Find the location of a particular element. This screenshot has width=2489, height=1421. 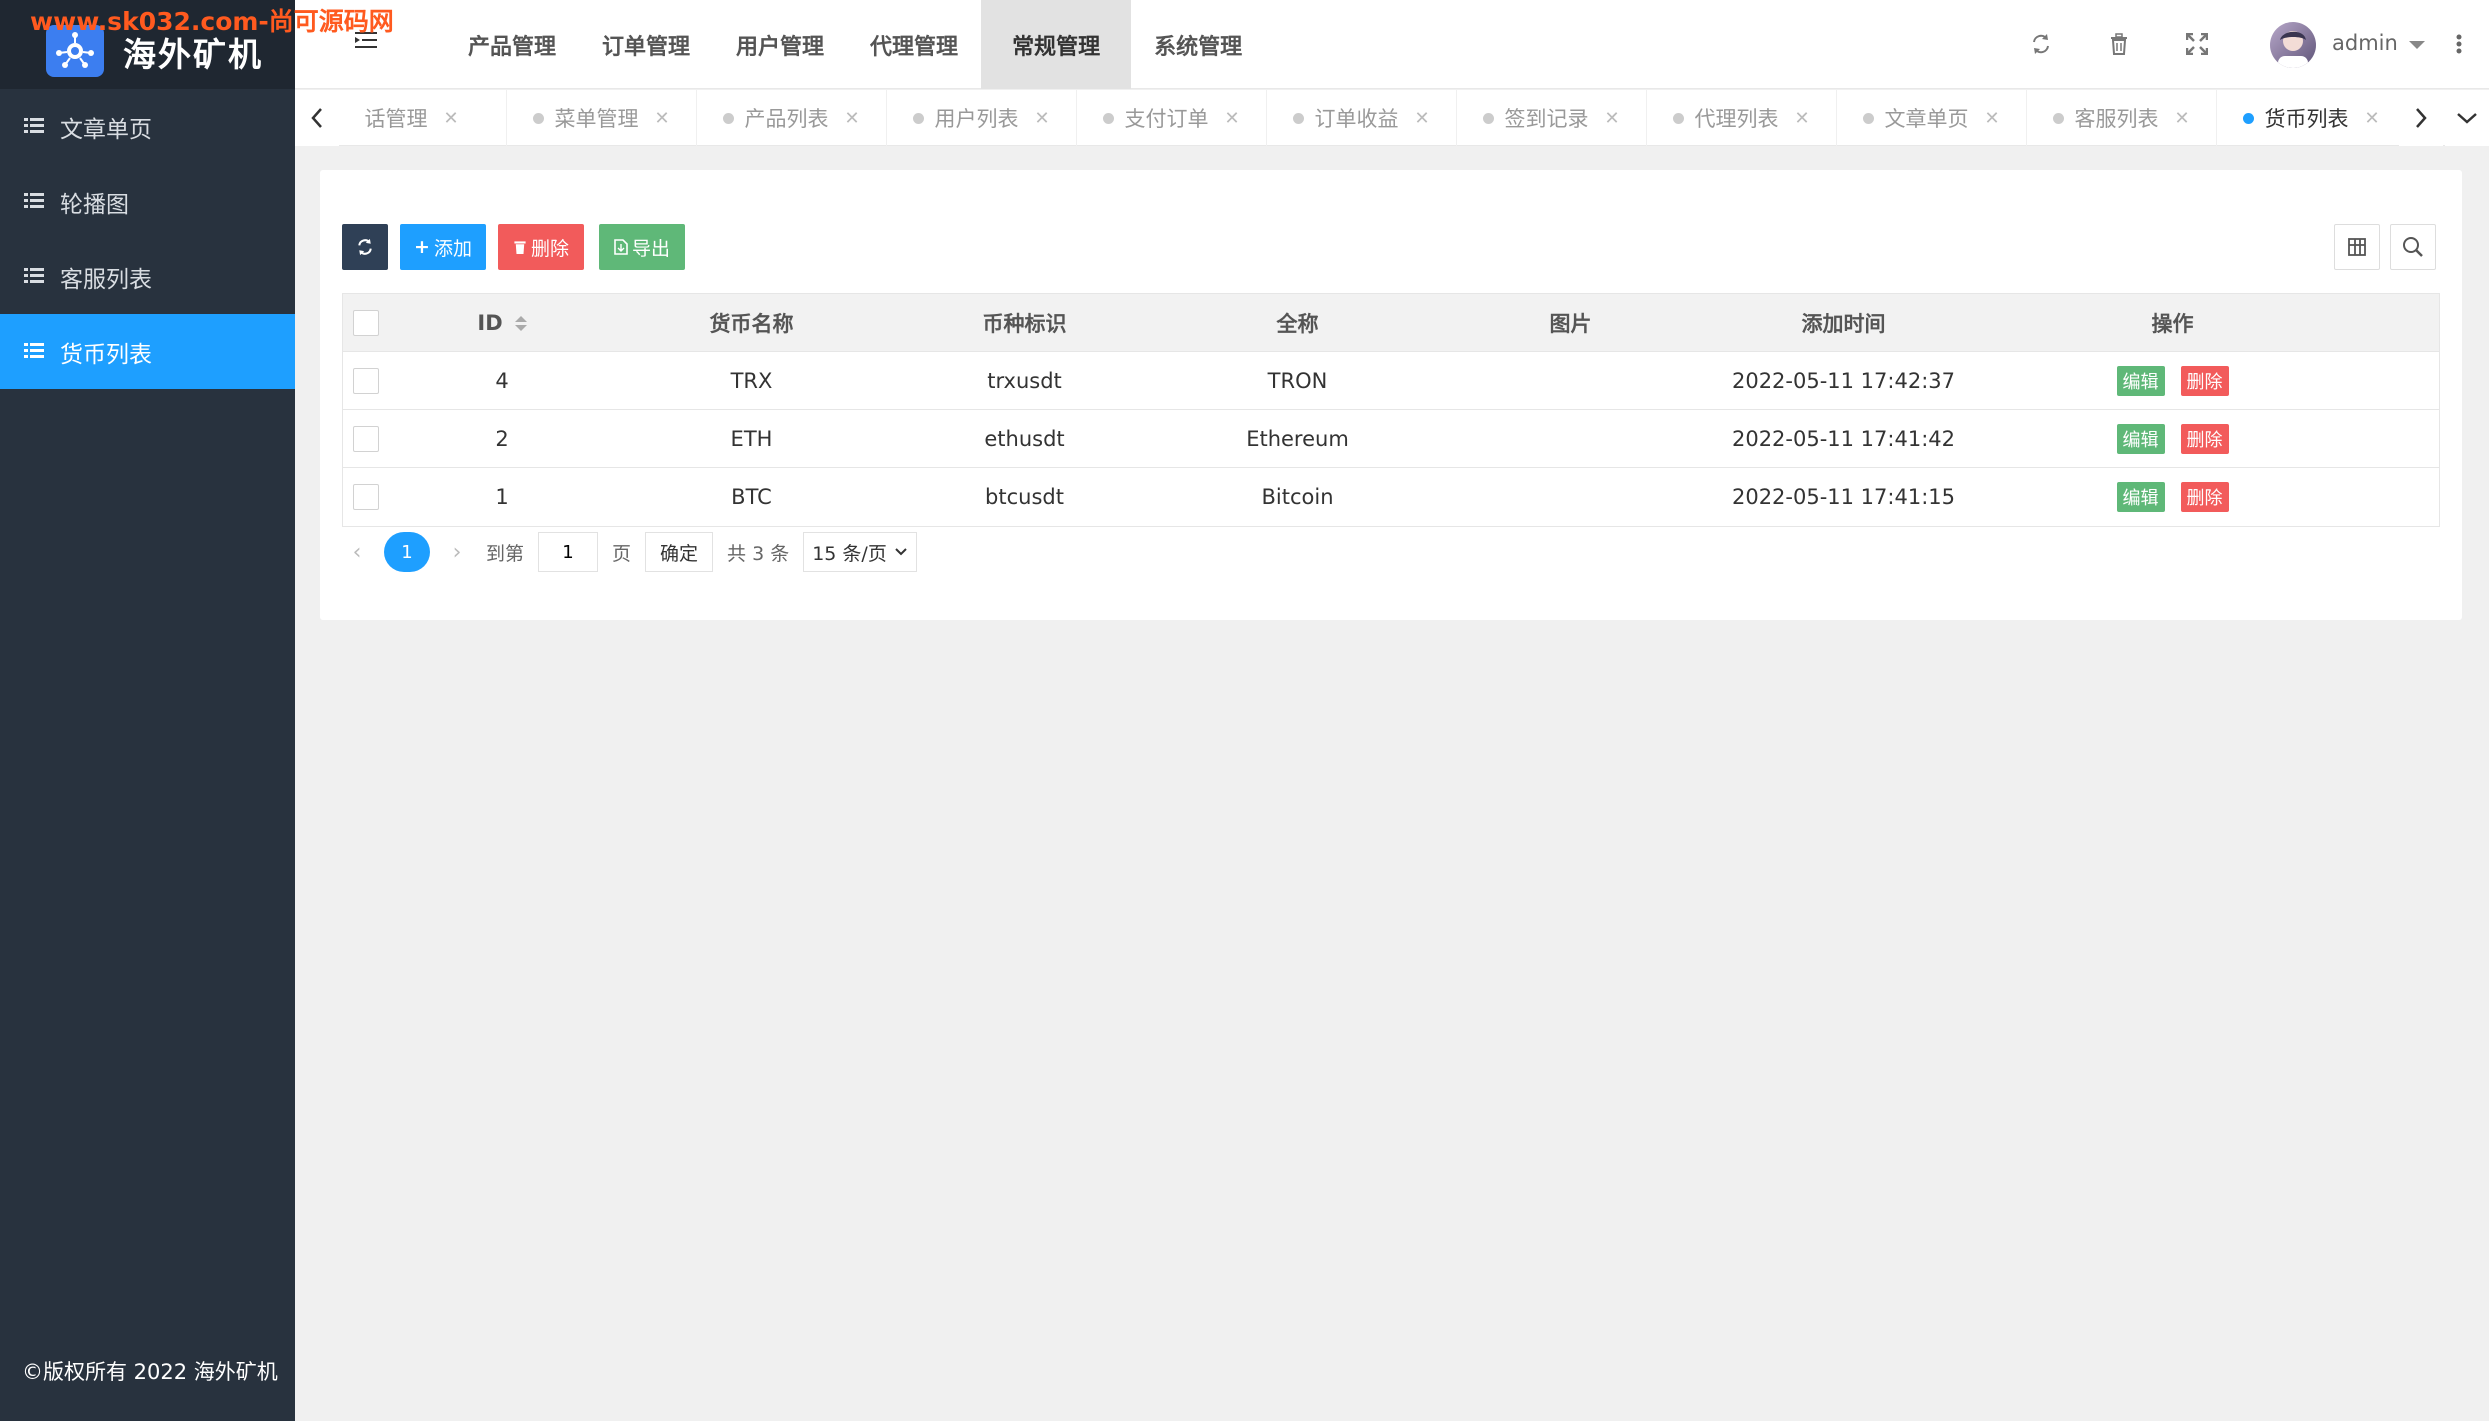

cell-id: 2 is located at coordinates (502, 439).